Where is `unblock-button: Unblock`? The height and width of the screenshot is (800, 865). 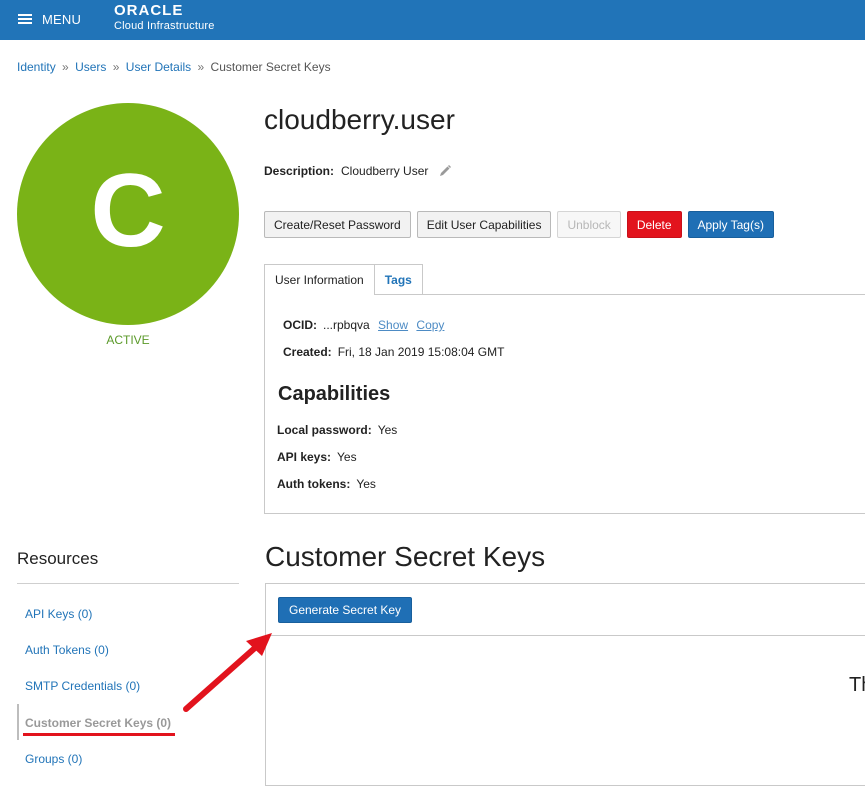 unblock-button: Unblock is located at coordinates (589, 224).